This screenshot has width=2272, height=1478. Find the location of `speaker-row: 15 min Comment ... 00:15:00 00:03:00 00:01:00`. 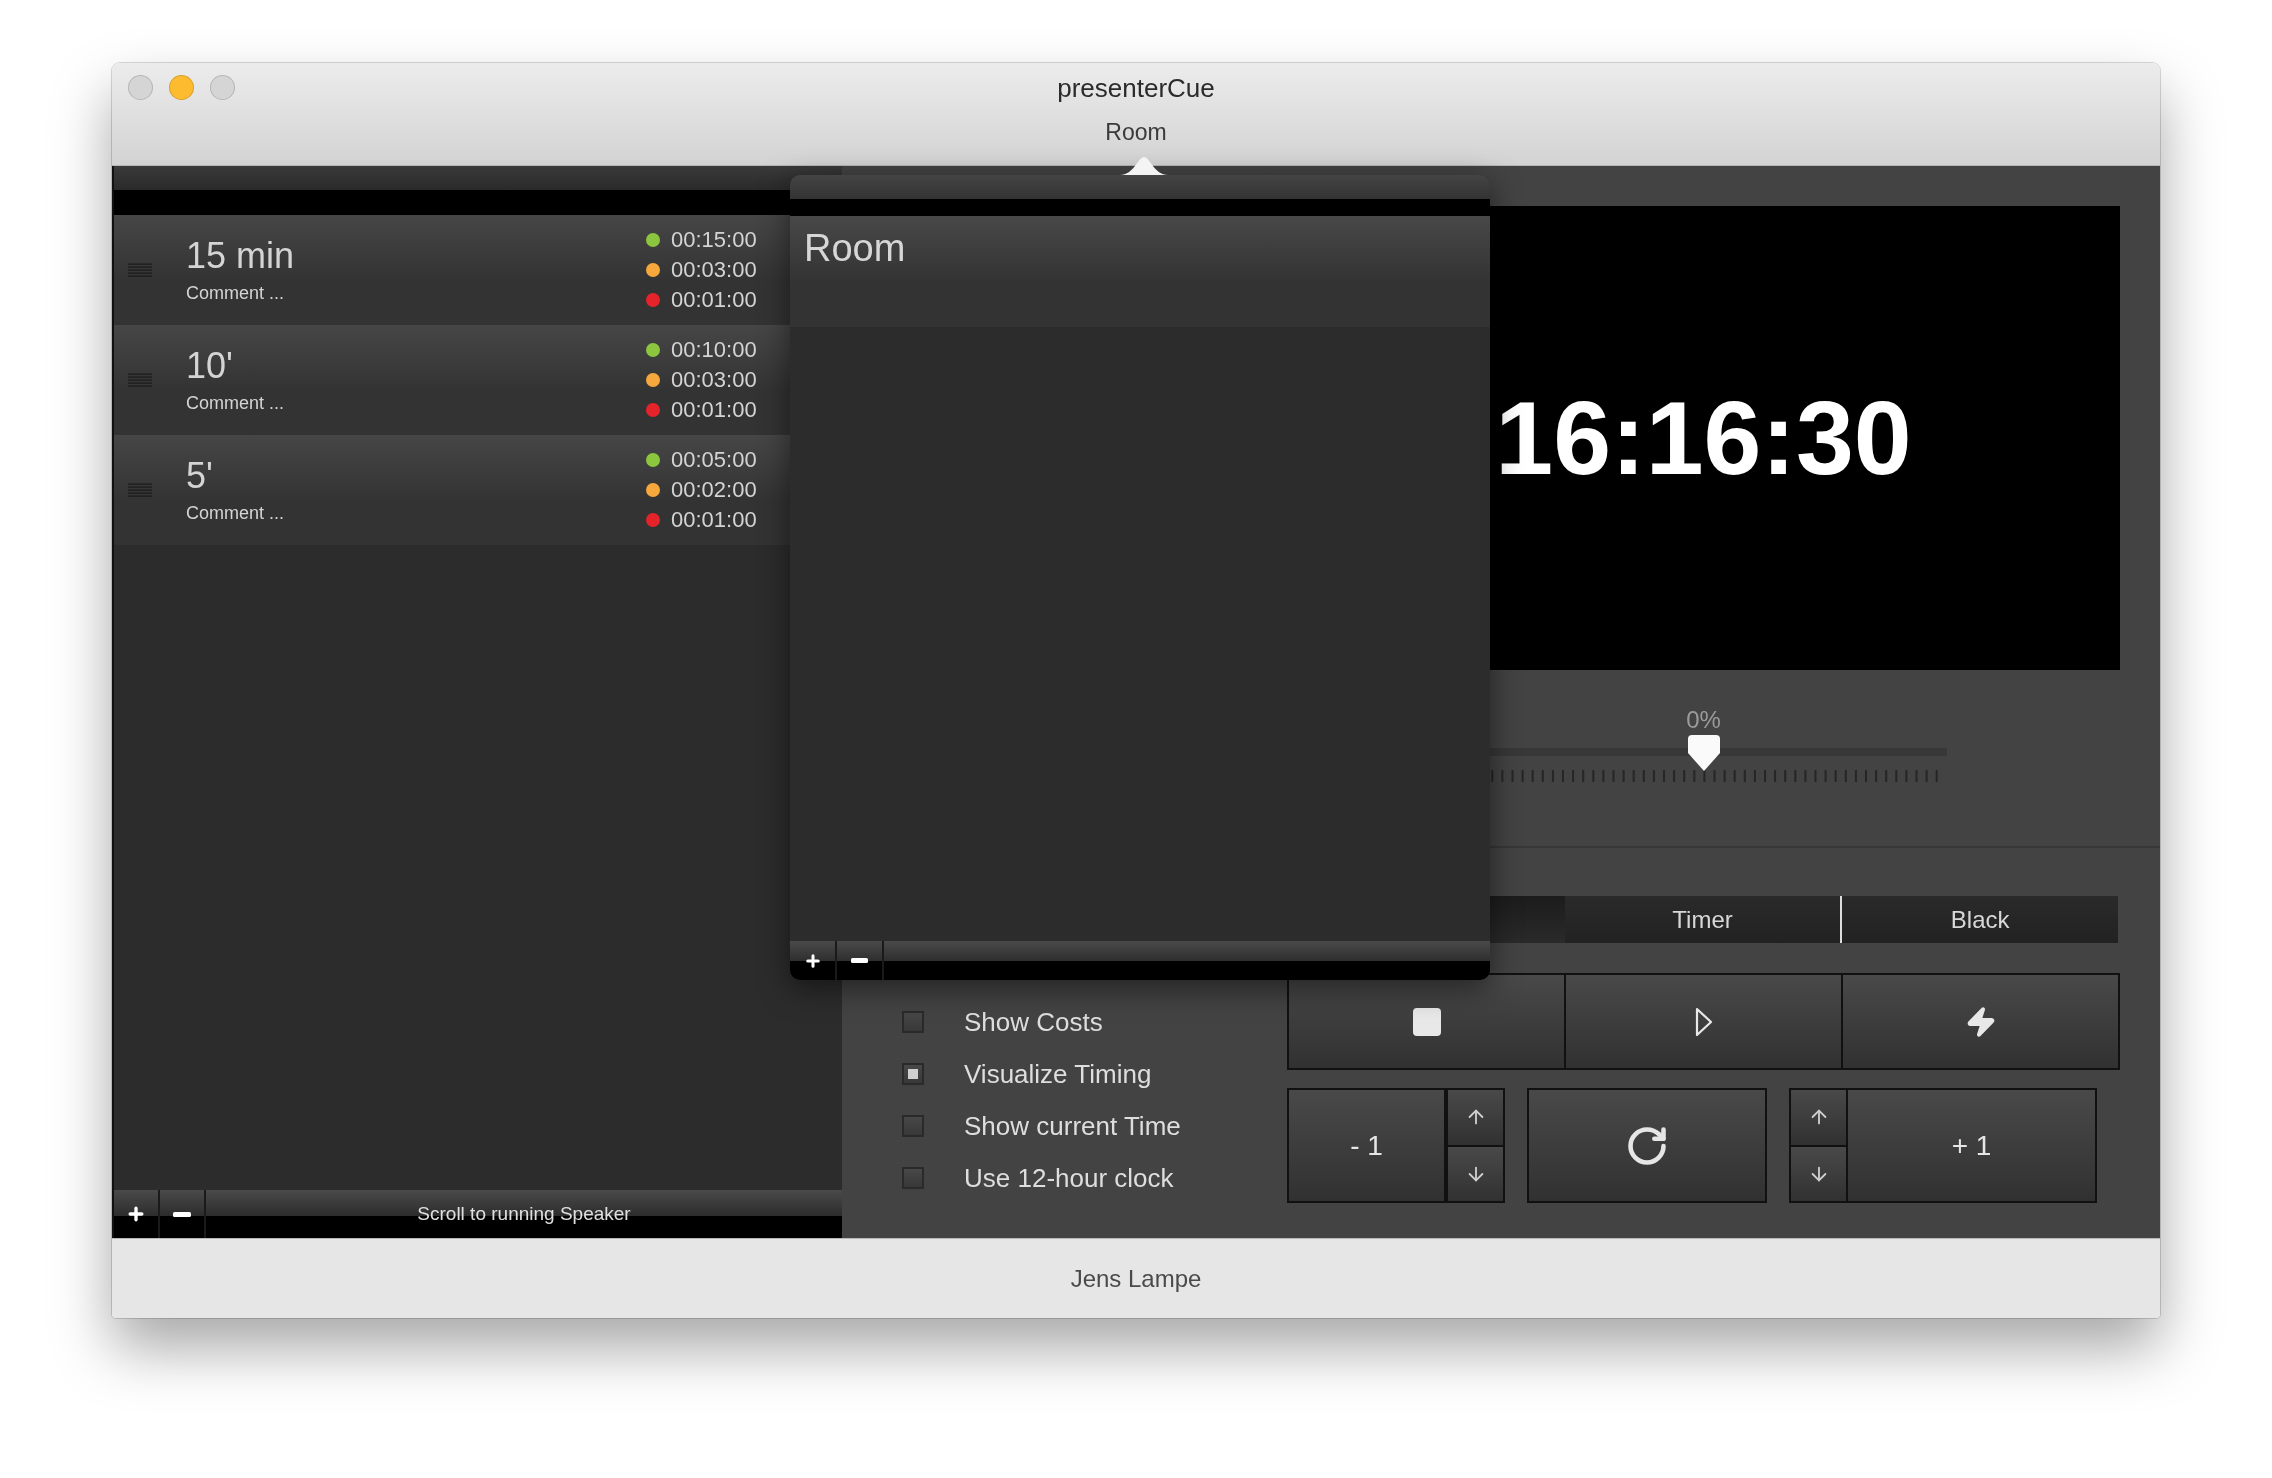

speaker-row: 15 min Comment ... 00:15:00 00:03:00 00:01:00 is located at coordinates (452, 270).